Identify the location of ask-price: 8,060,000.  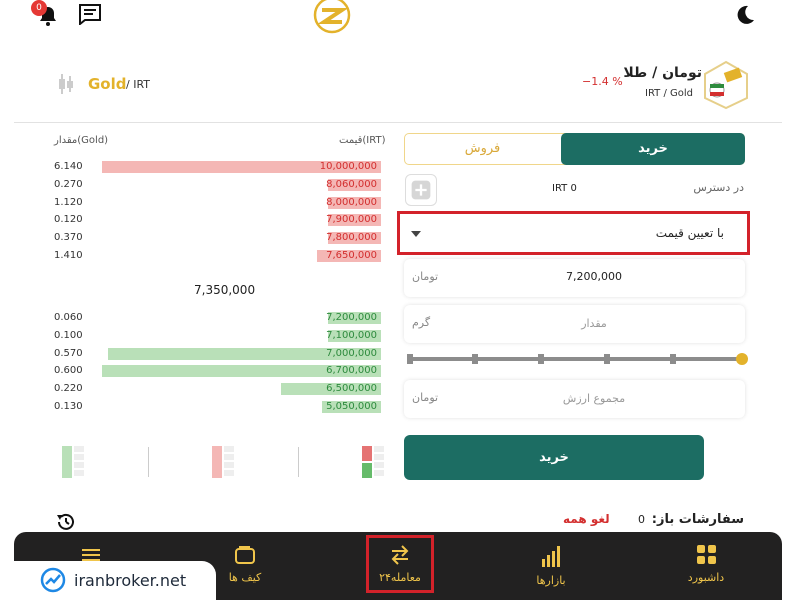
(337, 184).